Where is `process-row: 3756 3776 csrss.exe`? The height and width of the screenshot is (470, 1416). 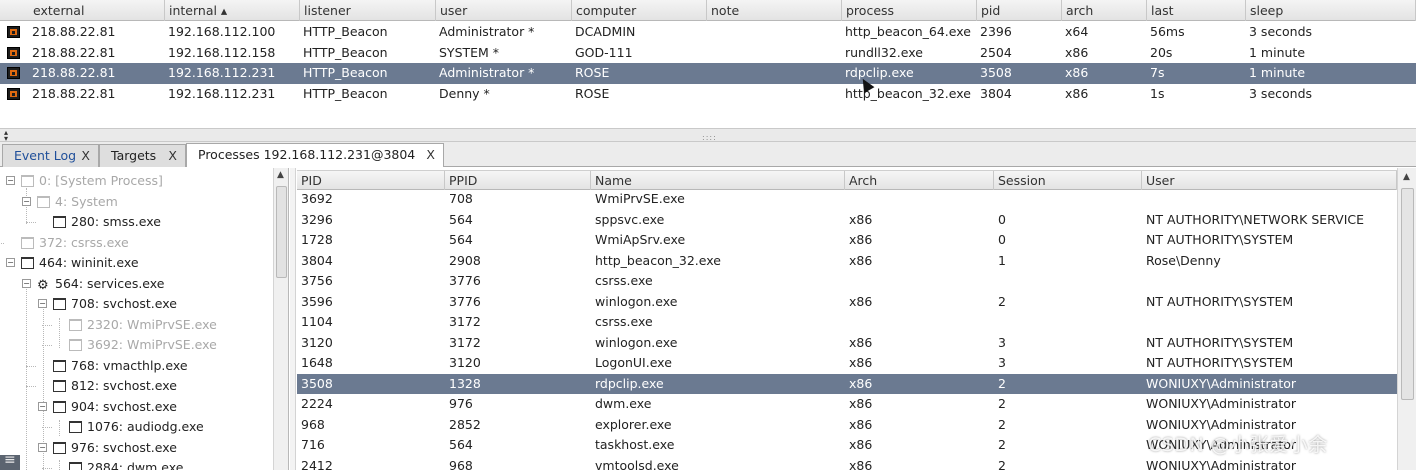
process-row: 3756 3776 csrss.exe is located at coordinates (847, 281).